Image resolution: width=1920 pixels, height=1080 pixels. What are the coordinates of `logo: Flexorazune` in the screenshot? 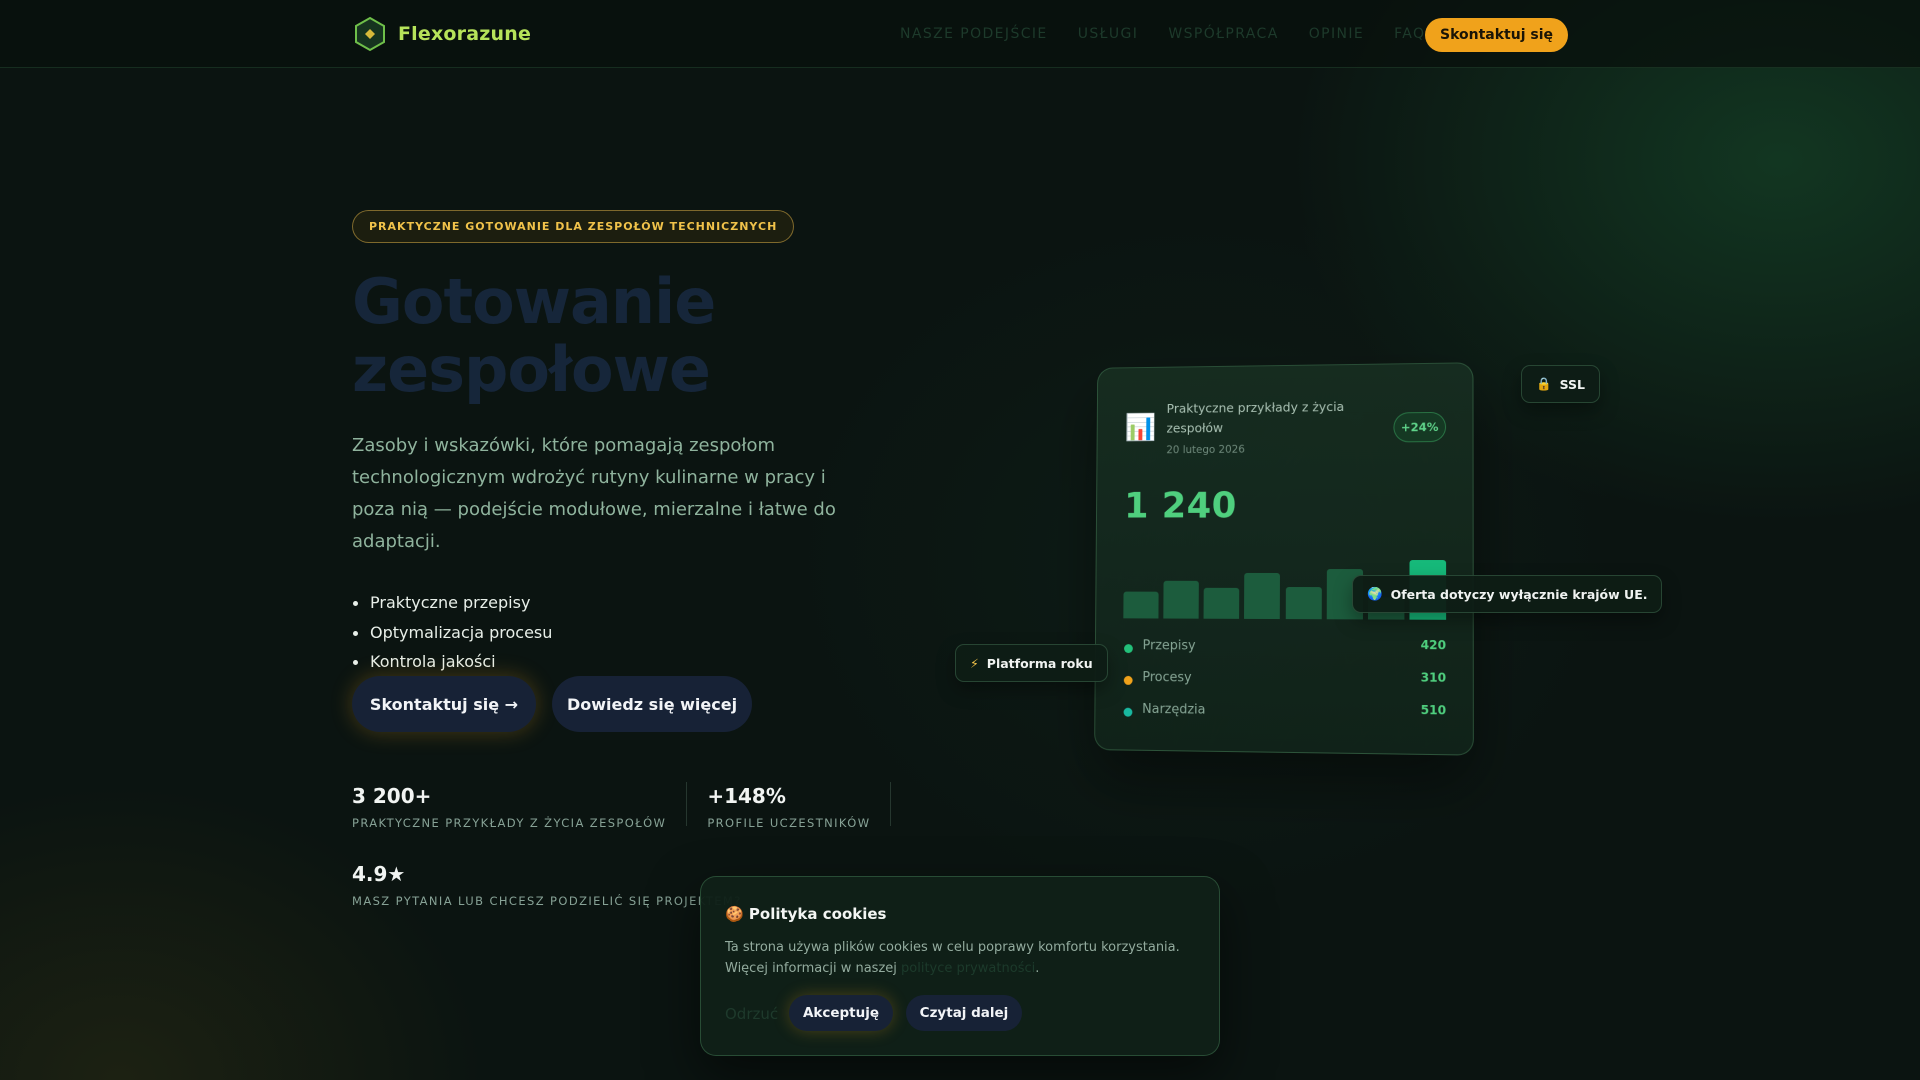 It's located at (441, 34).